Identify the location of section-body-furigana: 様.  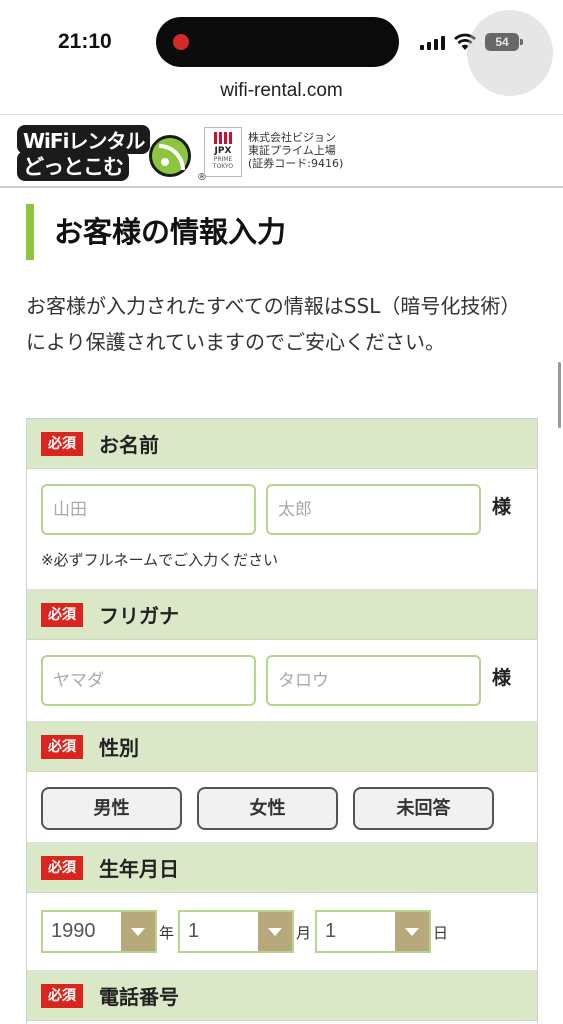
(282, 681).